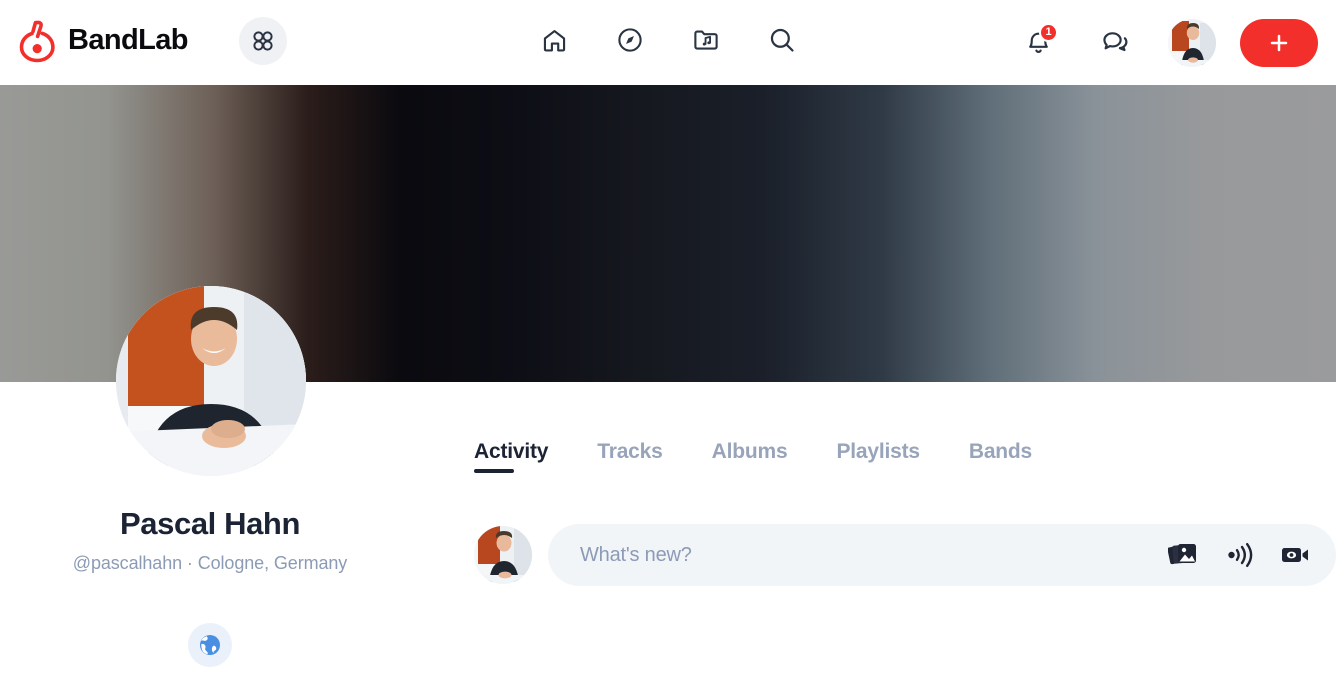 The width and height of the screenshot is (1336, 693). Describe the element at coordinates (1192, 42) in the screenshot. I see `account-avatar` at that location.